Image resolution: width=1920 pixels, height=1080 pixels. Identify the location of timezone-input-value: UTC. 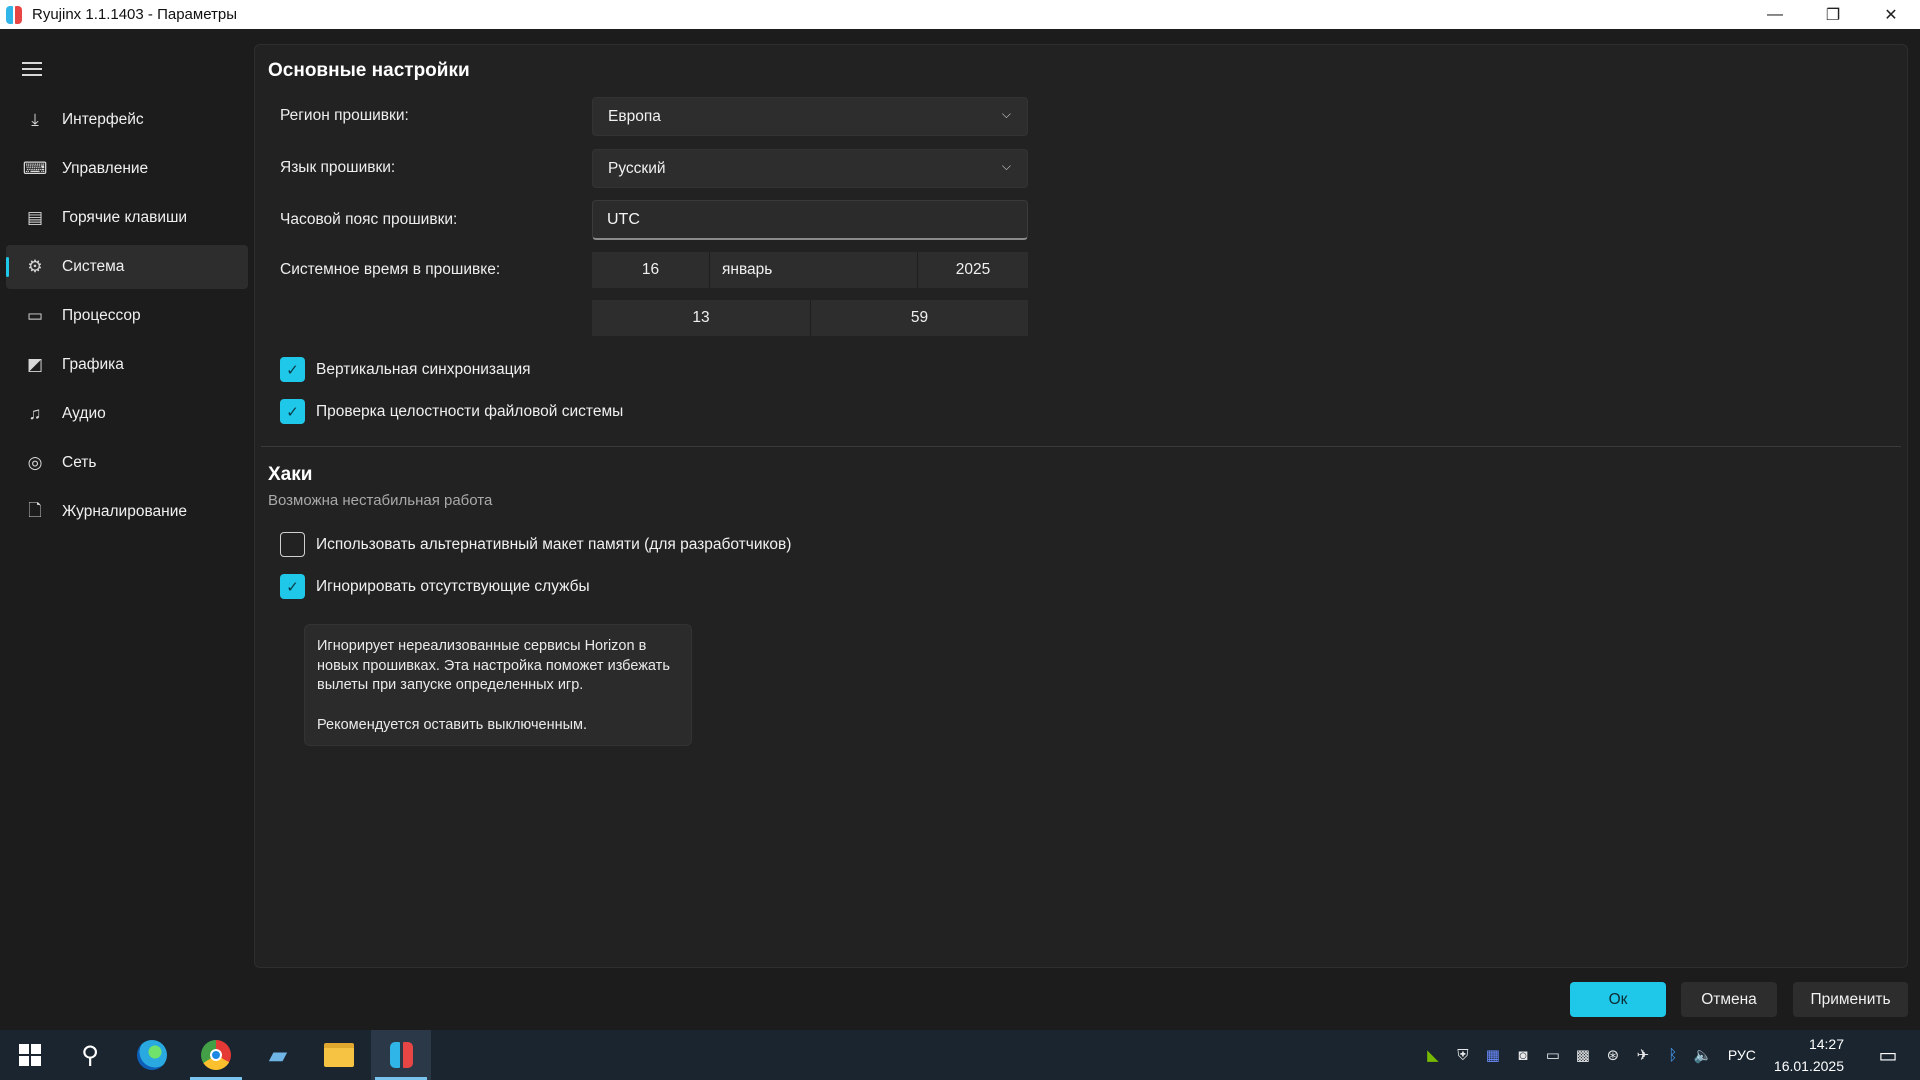
(623, 219).